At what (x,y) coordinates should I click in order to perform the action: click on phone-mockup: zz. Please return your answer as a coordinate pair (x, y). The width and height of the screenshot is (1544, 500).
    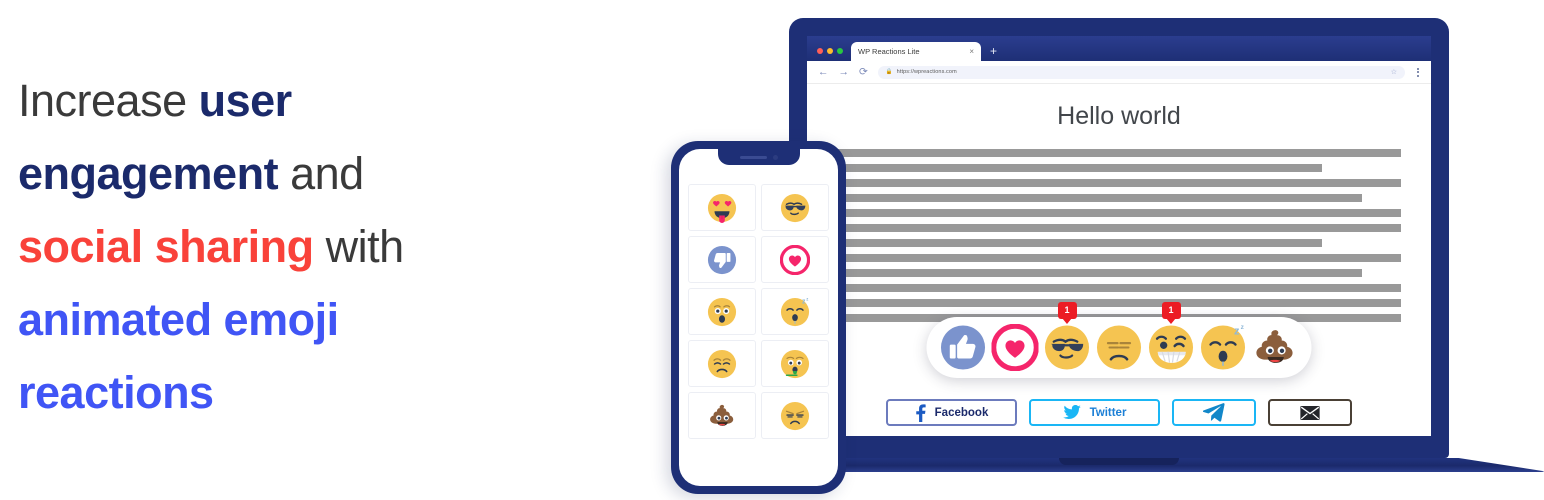
    Looking at the image, I should click on (758, 317).